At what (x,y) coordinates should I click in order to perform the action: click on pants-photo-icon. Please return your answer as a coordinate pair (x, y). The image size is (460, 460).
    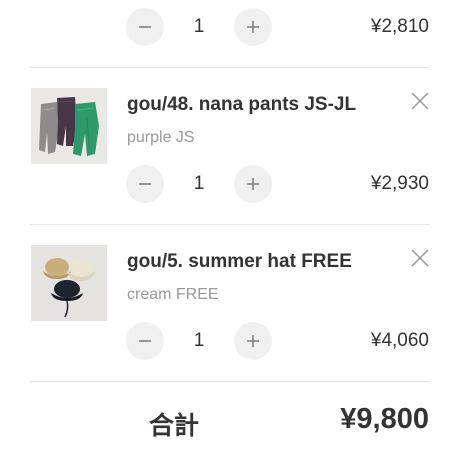
    Looking at the image, I should click on (69, 126).